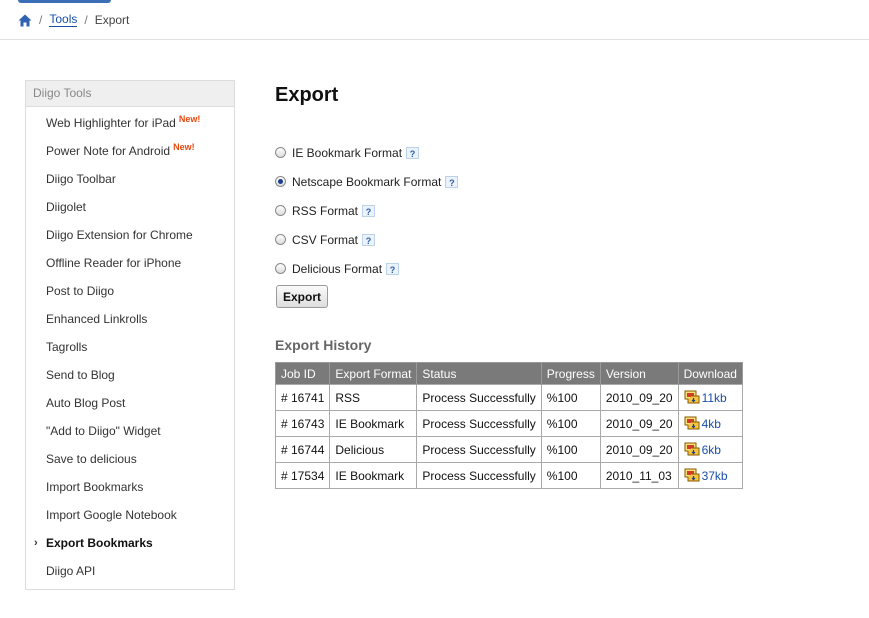 The width and height of the screenshot is (869, 618). I want to click on sidebar-item-label: Web Highlighter for iPad, so click(111, 123).